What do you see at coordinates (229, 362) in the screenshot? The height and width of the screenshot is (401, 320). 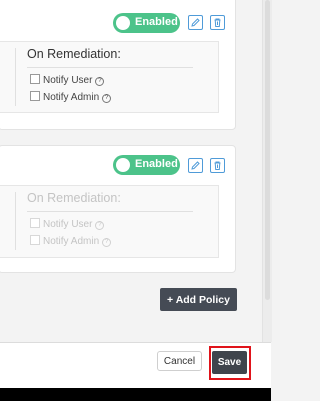 I see `save-button: Save` at bounding box center [229, 362].